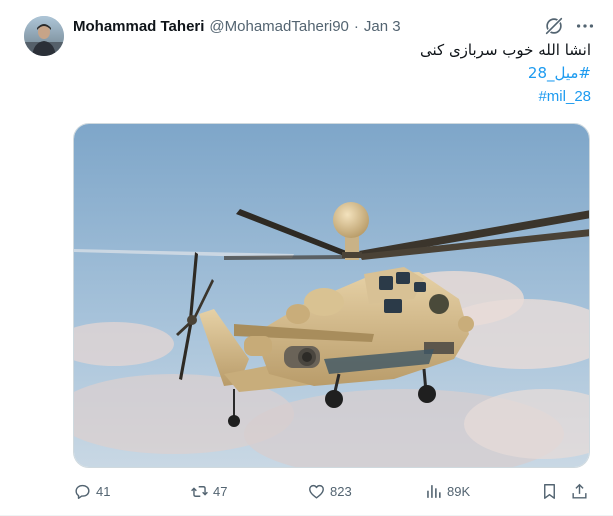 This screenshot has height=516, width=613. Describe the element at coordinates (91, 491) in the screenshot. I see `reply-button: 41` at that location.